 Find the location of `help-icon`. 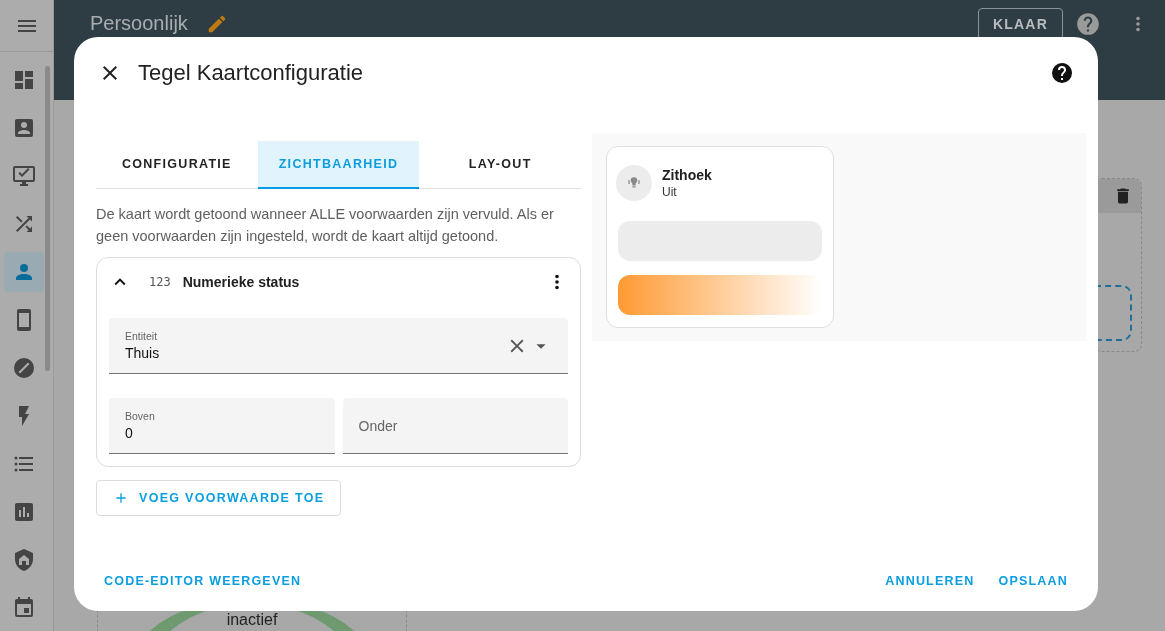

help-icon is located at coordinates (1062, 73).